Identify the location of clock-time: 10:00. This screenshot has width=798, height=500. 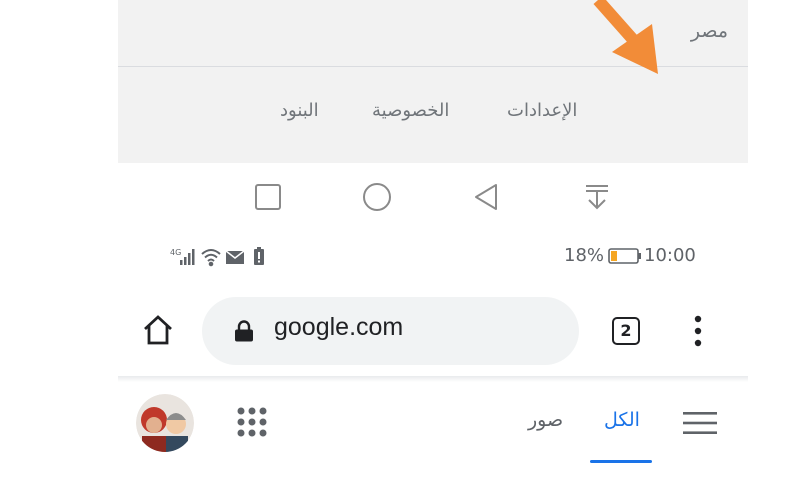
(670, 255).